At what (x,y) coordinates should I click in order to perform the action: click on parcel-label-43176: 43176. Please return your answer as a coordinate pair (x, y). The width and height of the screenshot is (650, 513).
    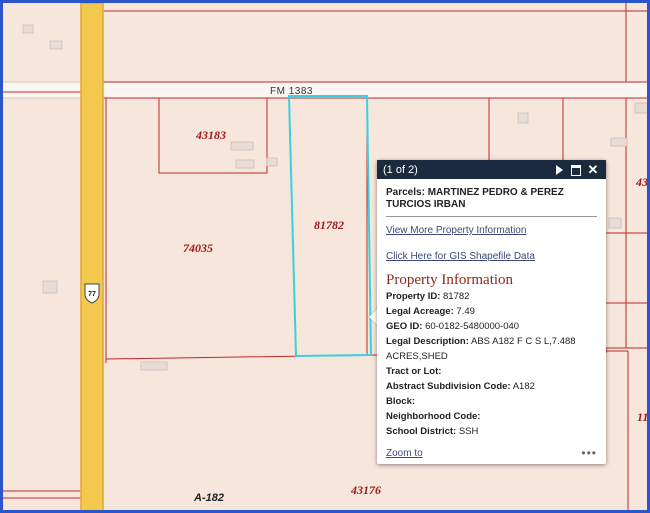
    Looking at the image, I should click on (365, 490).